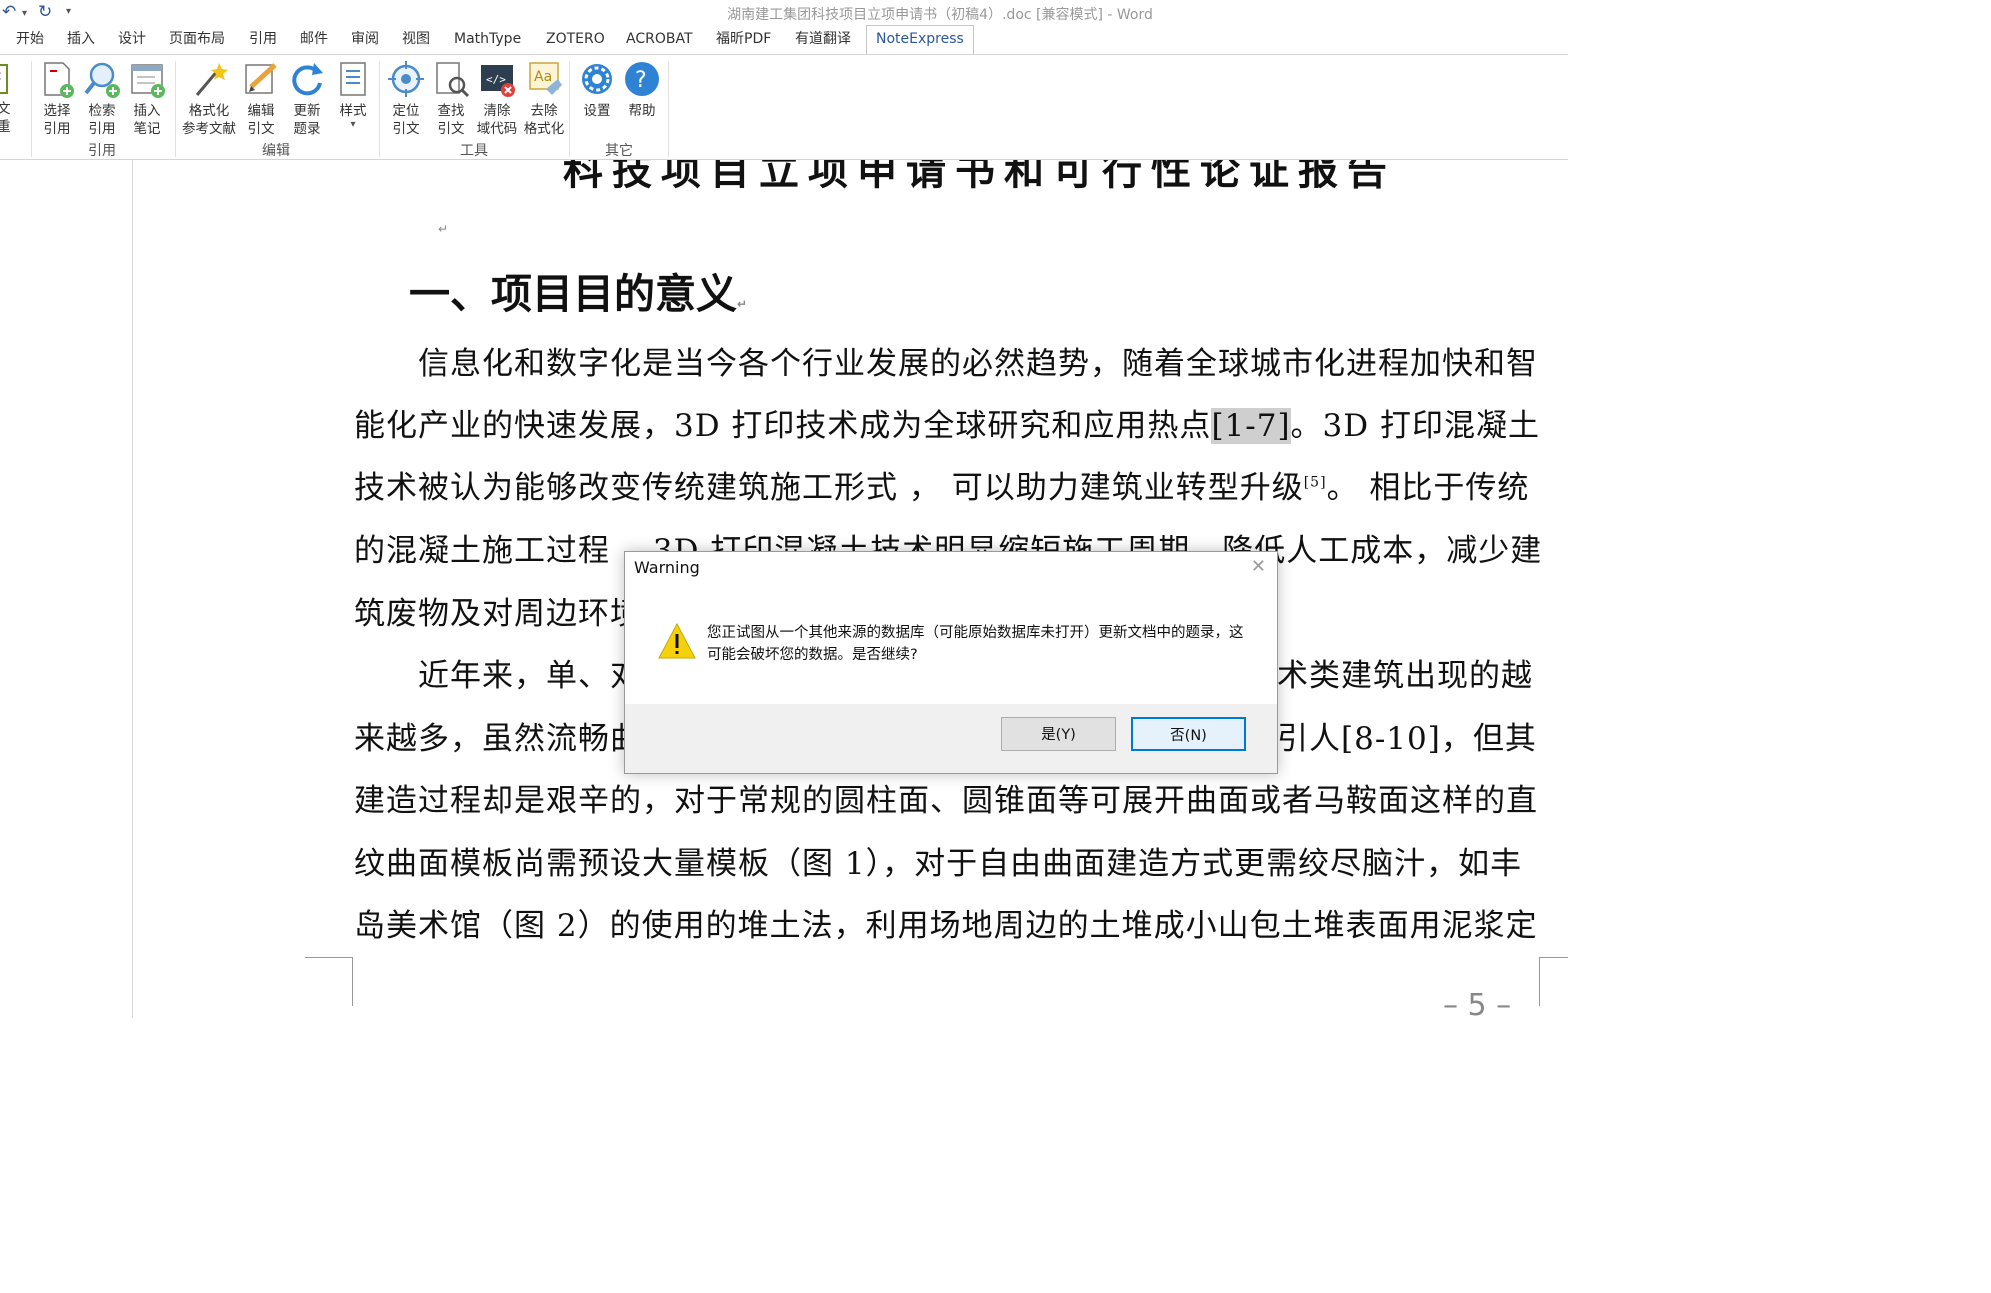  I want to click on select-citation-label: 选择 引用, so click(57, 120).